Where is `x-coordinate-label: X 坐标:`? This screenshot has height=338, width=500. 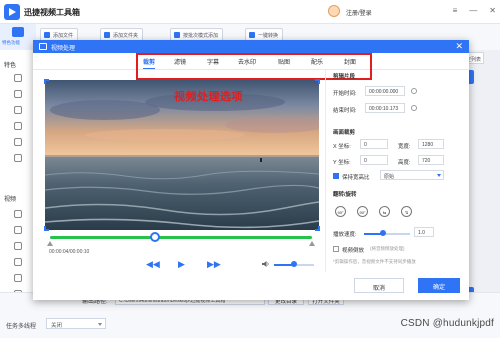 x-coordinate-label: X 坐标: is located at coordinates (342, 147).